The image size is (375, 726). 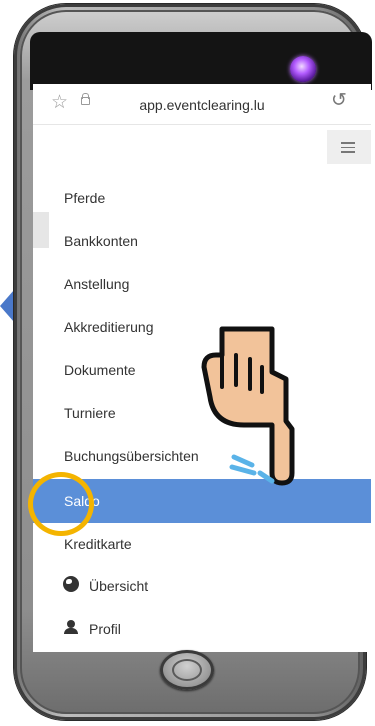 What do you see at coordinates (97, 284) in the screenshot?
I see `menu-item-label: Anstellung` at bounding box center [97, 284].